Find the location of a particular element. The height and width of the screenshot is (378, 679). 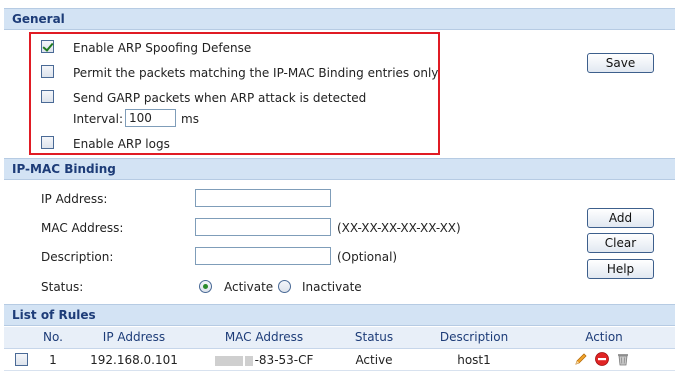

mac-format-hint: (XX-XX-XX-XX-XX-XX) is located at coordinates (399, 228).